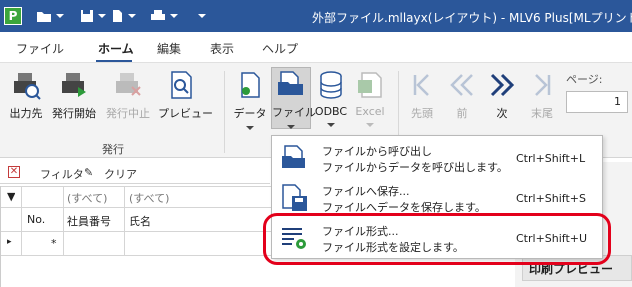 The width and height of the screenshot is (632, 287). What do you see at coordinates (377, 151) in the screenshot?
I see `menu-item-title: ファイルから呼び出し` at bounding box center [377, 151].